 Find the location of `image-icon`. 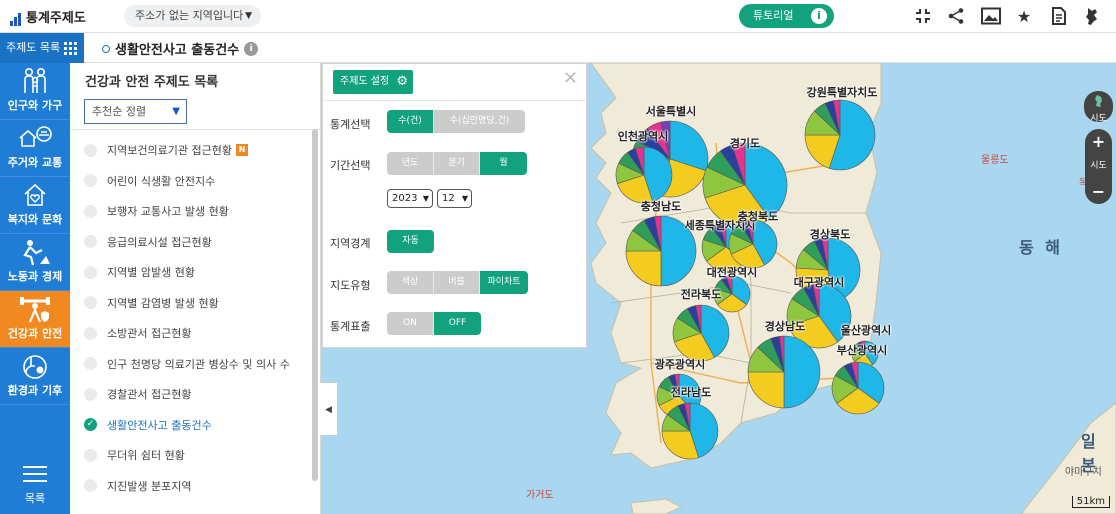

image-icon is located at coordinates (991, 16).